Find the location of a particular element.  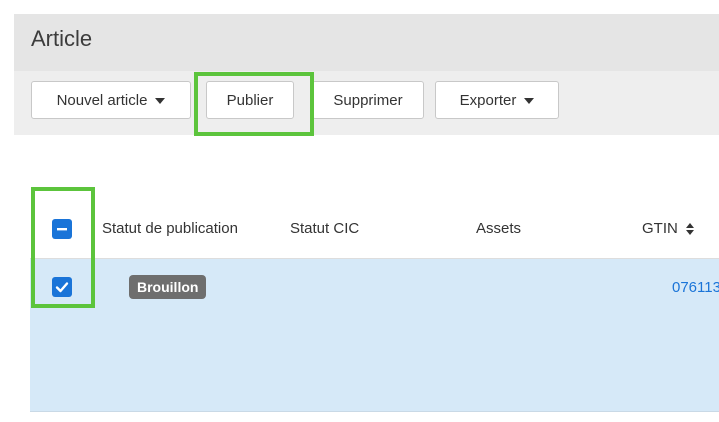

sort-icon is located at coordinates (690, 229).